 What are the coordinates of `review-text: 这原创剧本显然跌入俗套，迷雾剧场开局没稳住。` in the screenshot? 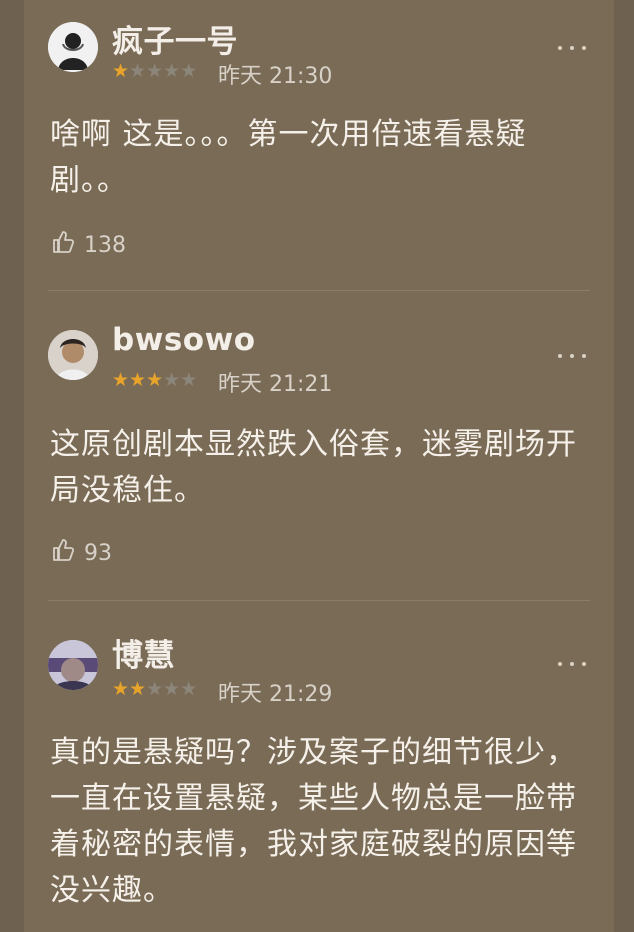 It's located at (313, 467).